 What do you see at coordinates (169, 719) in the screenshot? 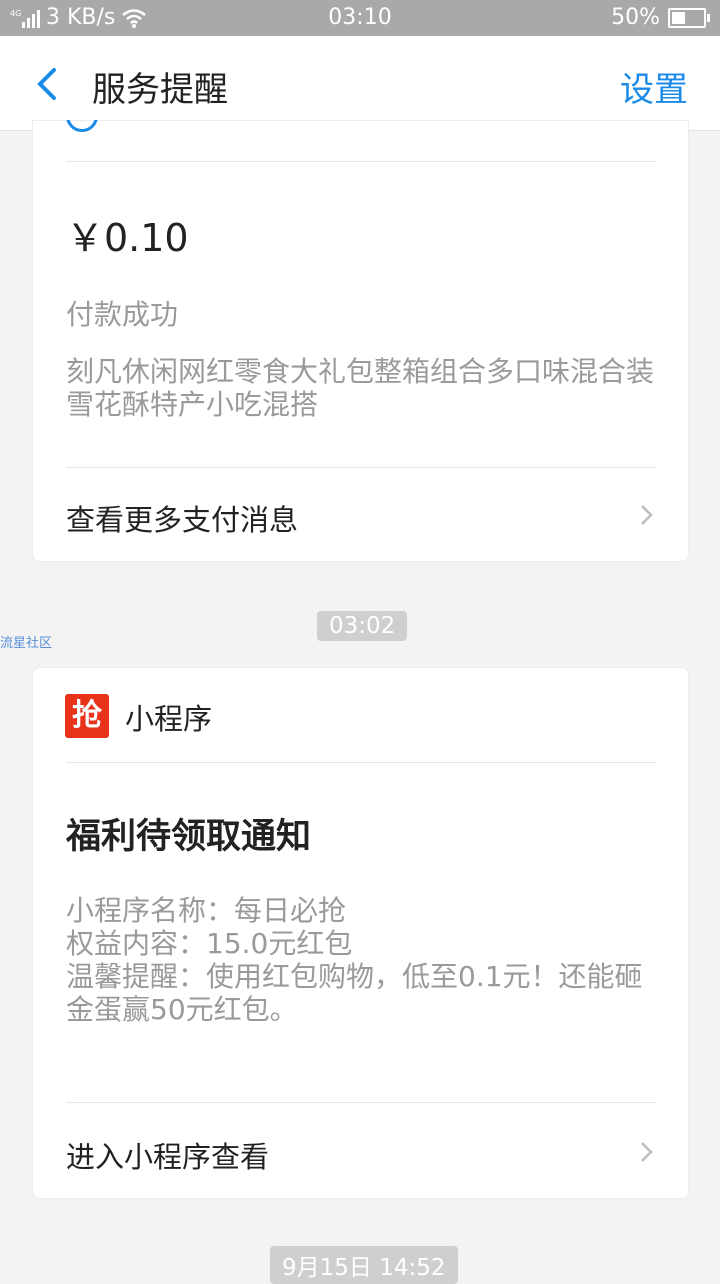
I see `card-source-label: 小程序` at bounding box center [169, 719].